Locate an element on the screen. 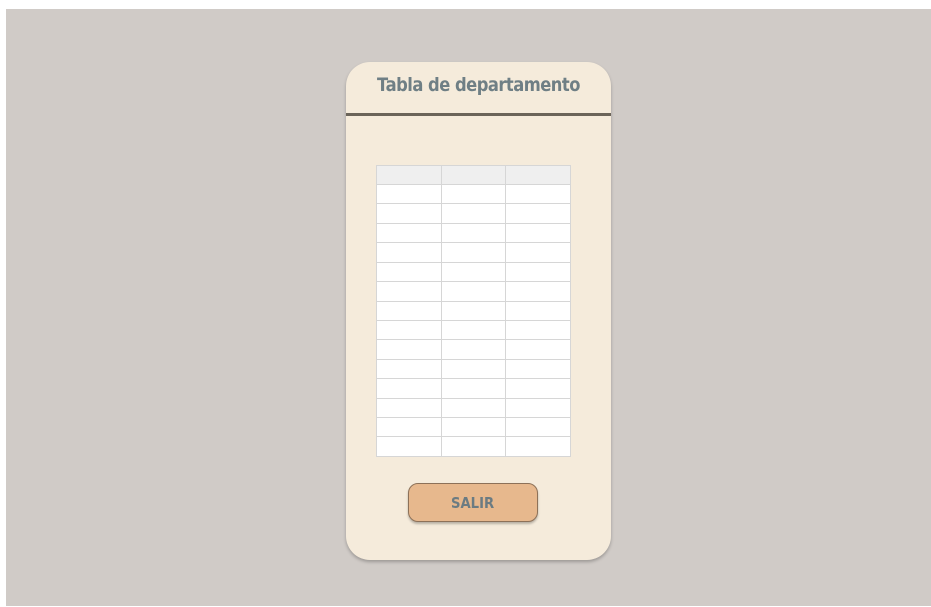 The image size is (931, 607). table-header-row is located at coordinates (473, 175).